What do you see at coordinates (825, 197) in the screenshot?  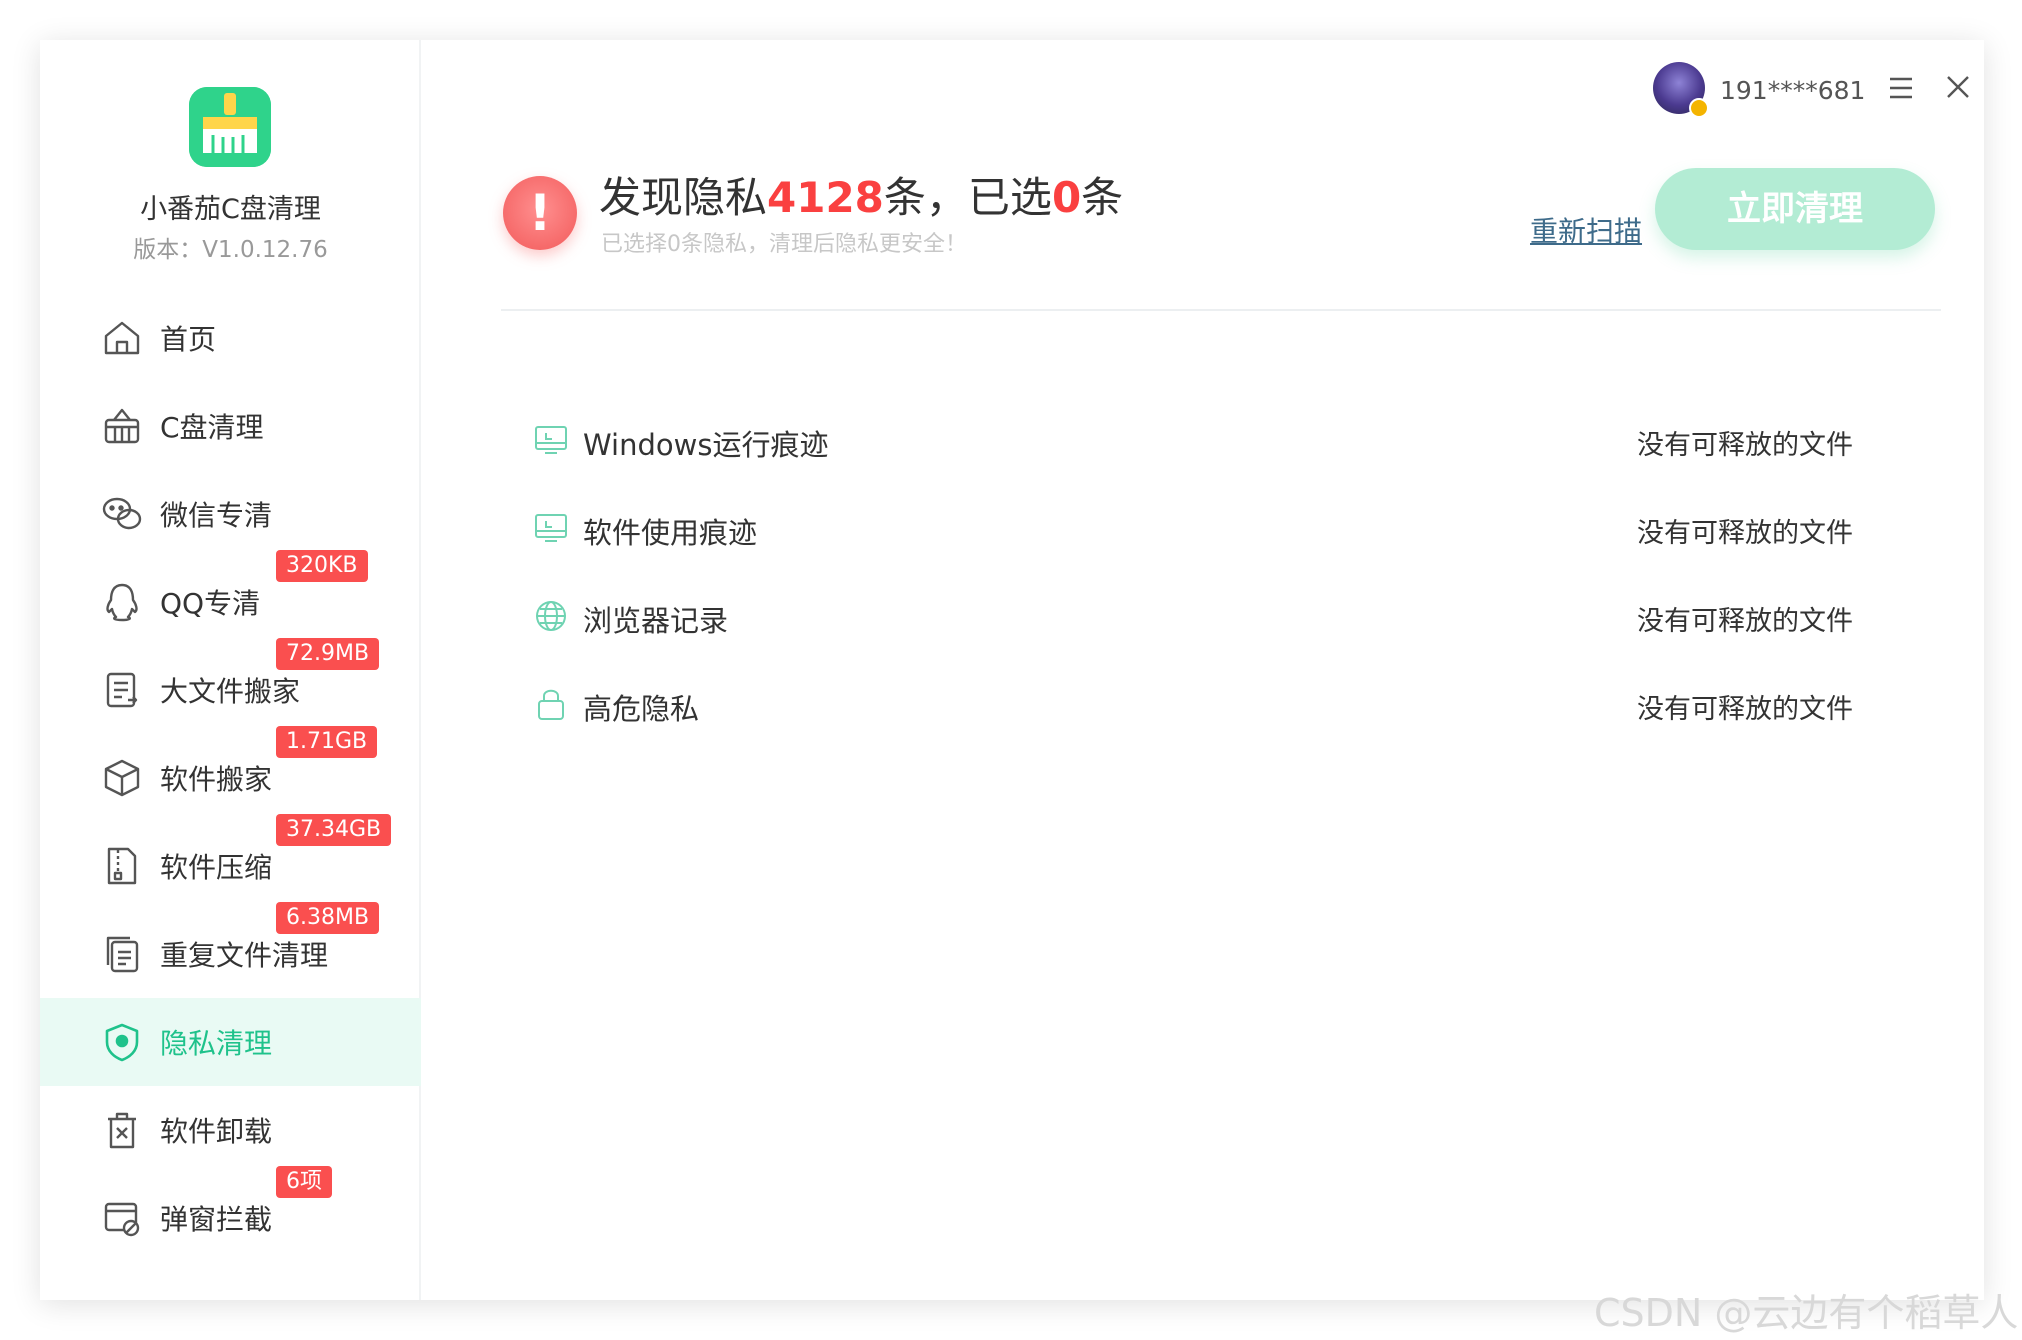 I see `found-count: 4128` at bounding box center [825, 197].